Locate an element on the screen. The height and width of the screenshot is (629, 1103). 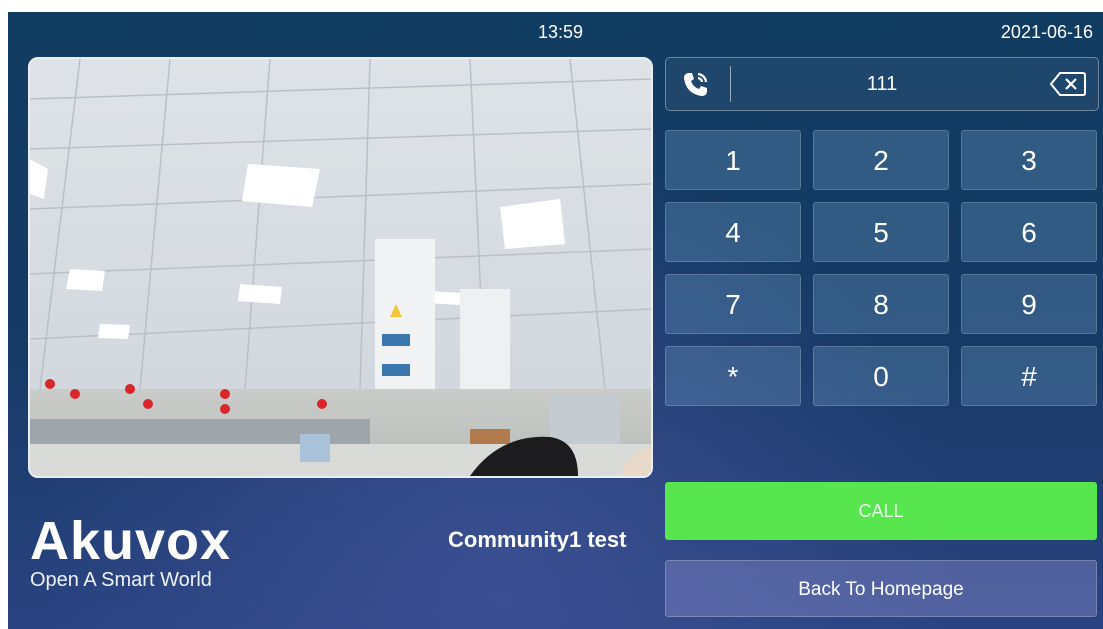
display-divider is located at coordinates (730, 84).